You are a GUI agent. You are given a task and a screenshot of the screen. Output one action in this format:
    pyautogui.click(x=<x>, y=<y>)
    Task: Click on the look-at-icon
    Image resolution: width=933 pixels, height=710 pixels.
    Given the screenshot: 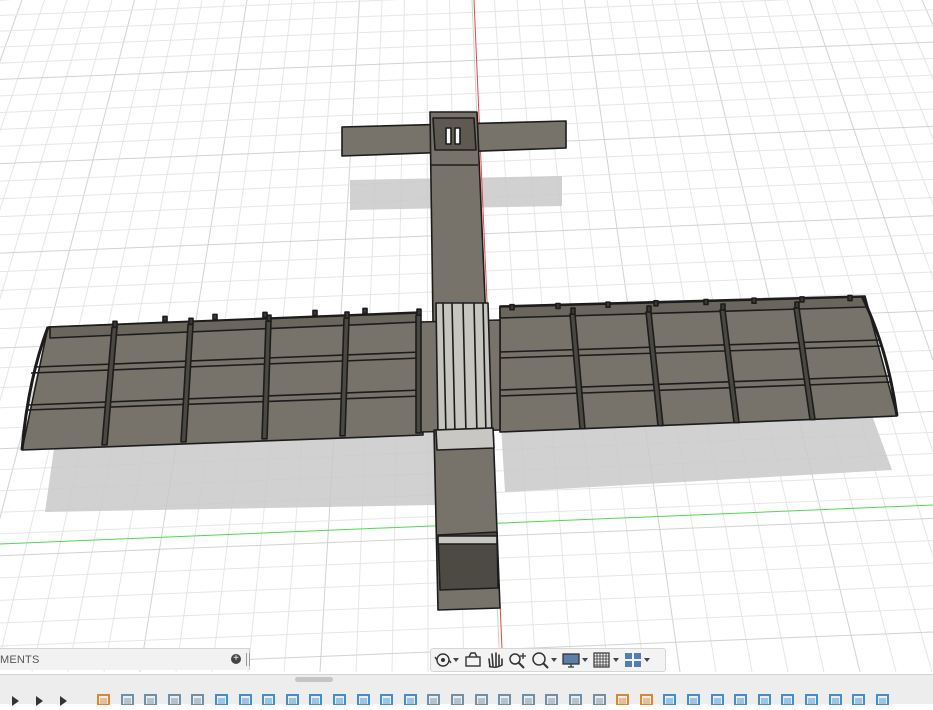 What is the action you would take?
    pyautogui.click(x=473, y=660)
    